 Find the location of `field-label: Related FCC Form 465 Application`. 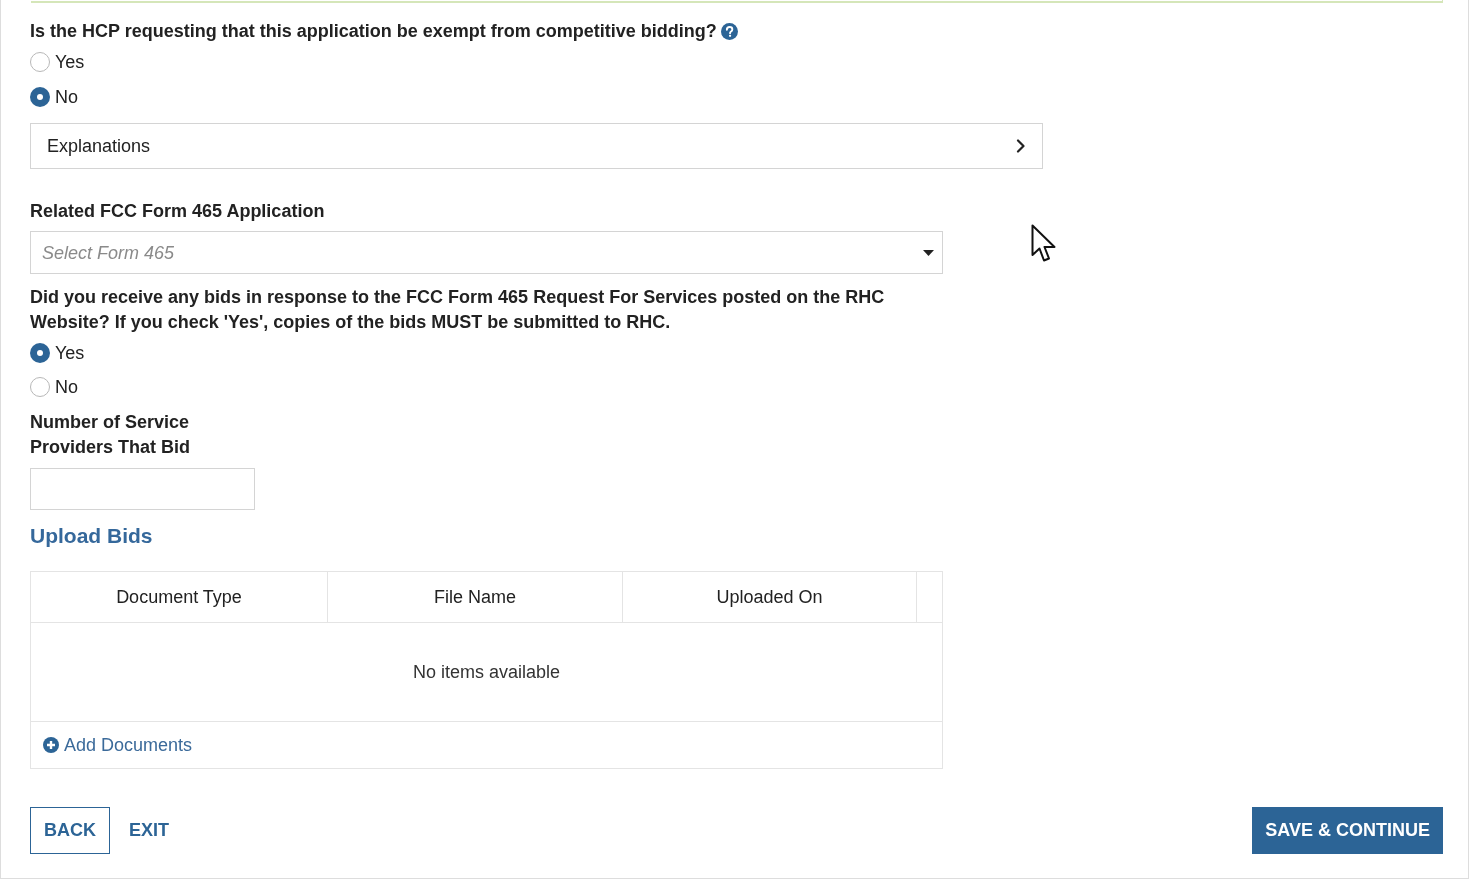

field-label: Related FCC Form 465 Application is located at coordinates (177, 211).